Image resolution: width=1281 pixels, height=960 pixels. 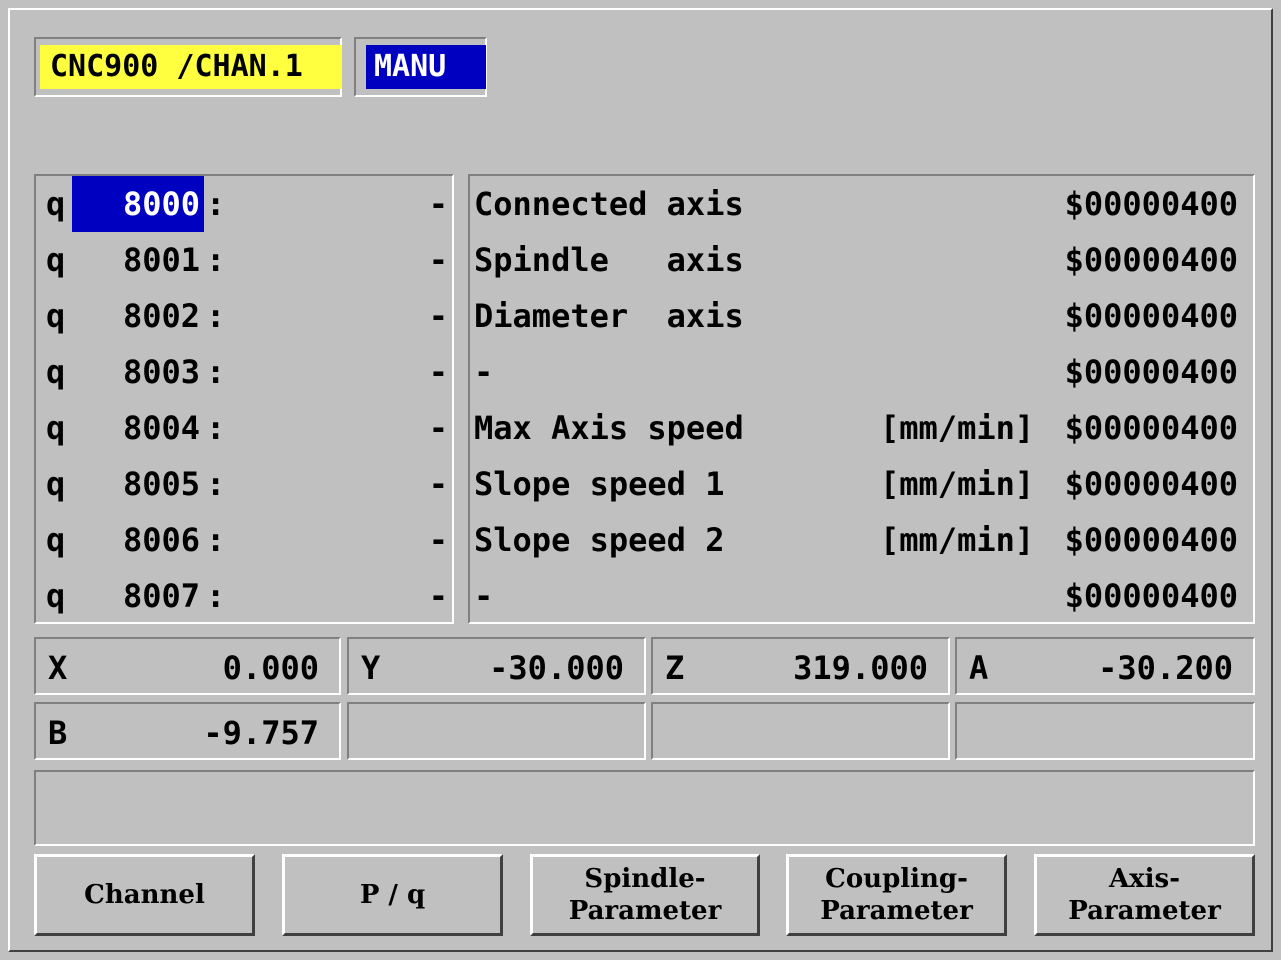 I want to click on q-param-row: q 8003: -, so click(x=247, y=372).